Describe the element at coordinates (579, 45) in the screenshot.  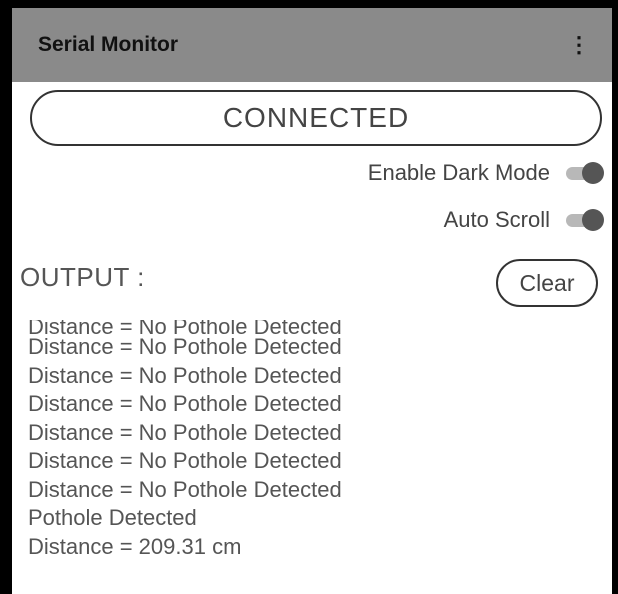
I see `more-vert-icon: ⋮` at that location.